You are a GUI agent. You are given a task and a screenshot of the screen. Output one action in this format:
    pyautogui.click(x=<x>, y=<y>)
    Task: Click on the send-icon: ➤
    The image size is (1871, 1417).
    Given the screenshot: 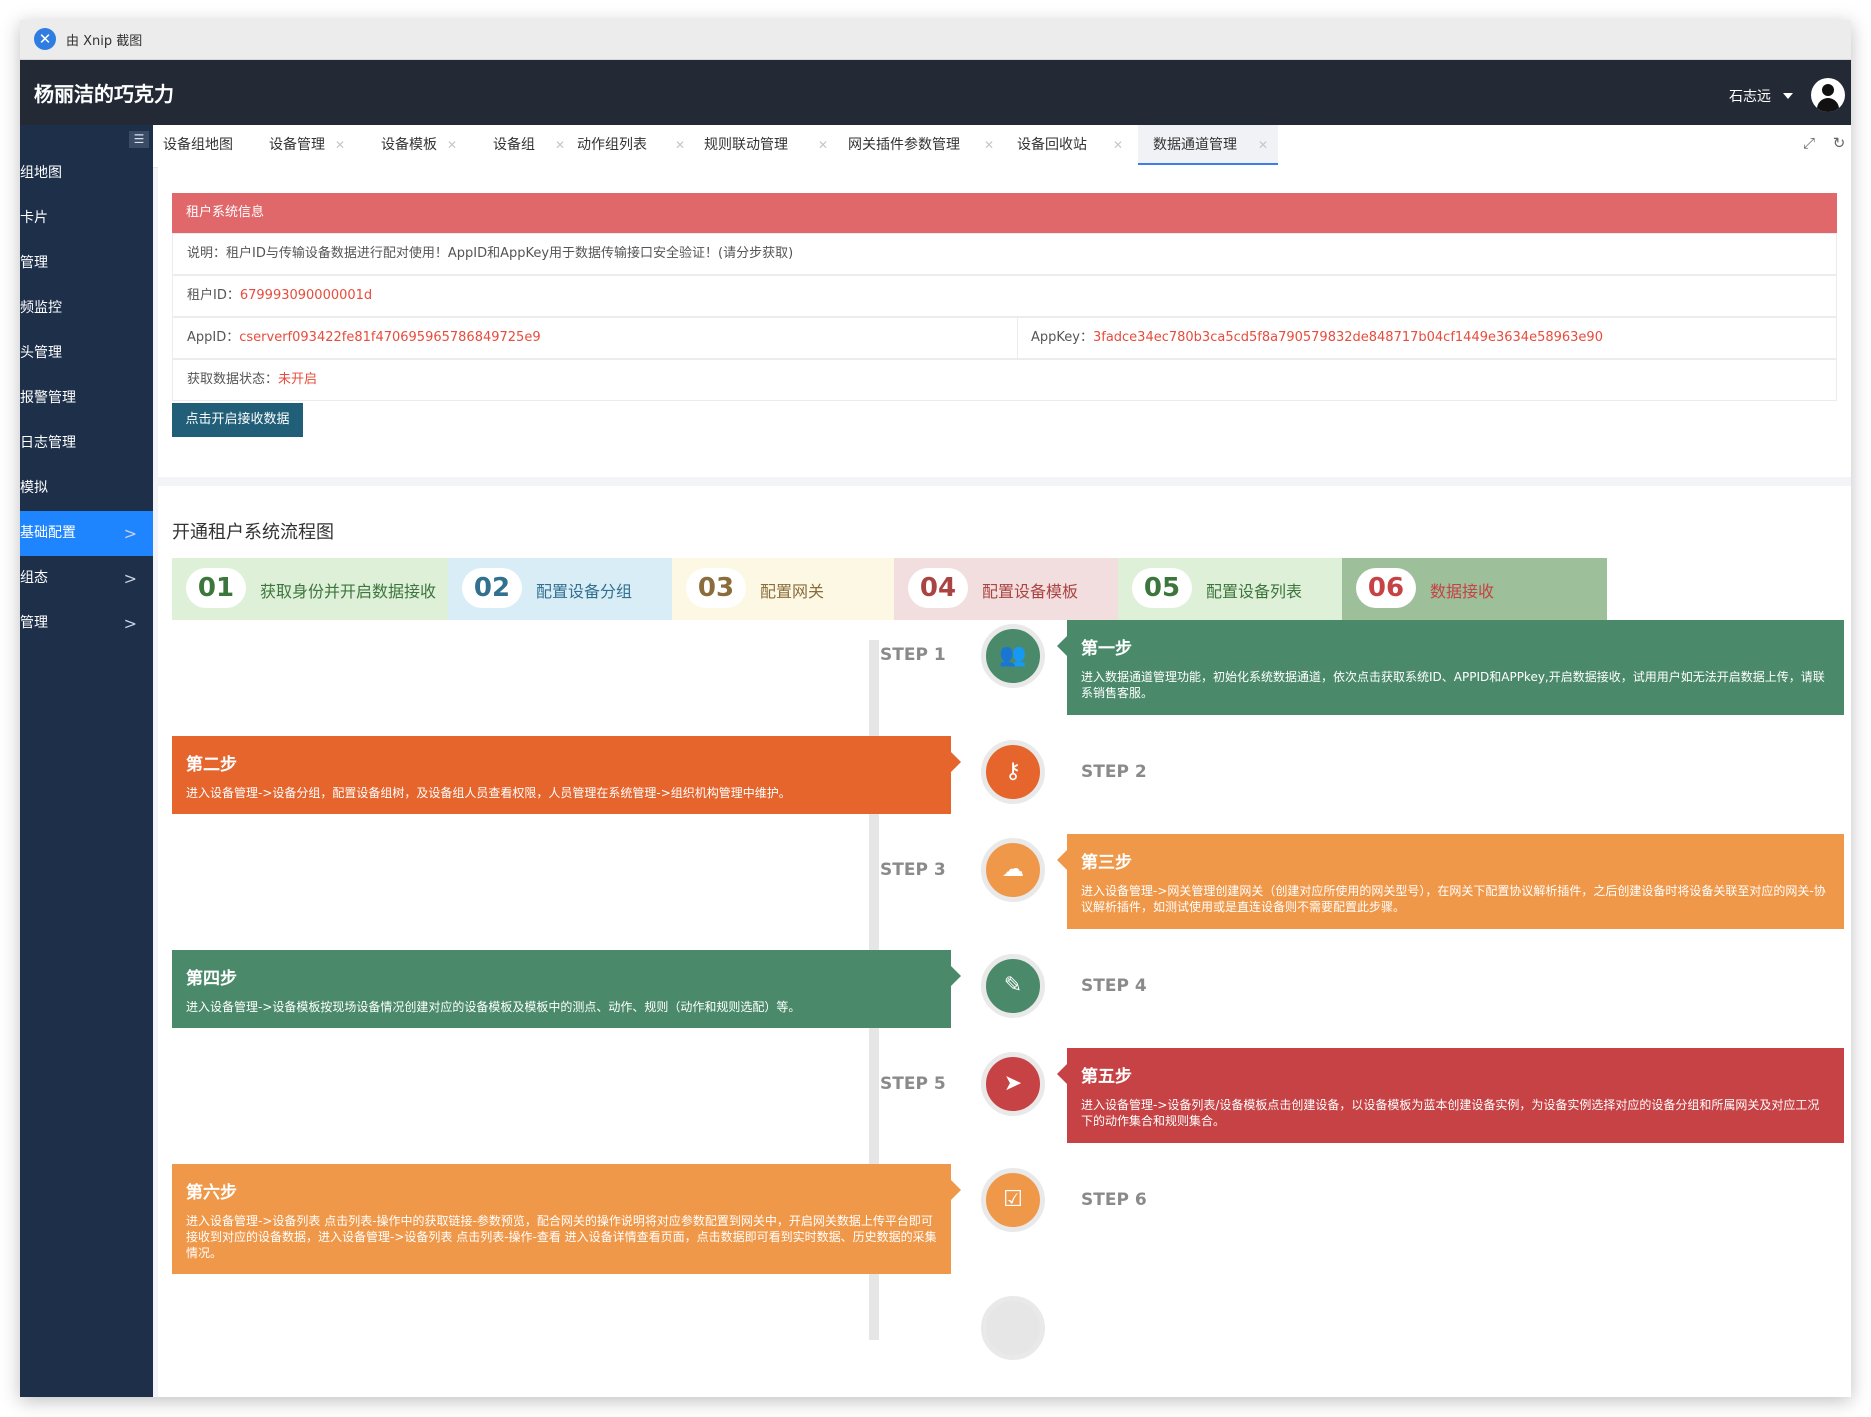 What is the action you would take?
    pyautogui.click(x=1013, y=1083)
    